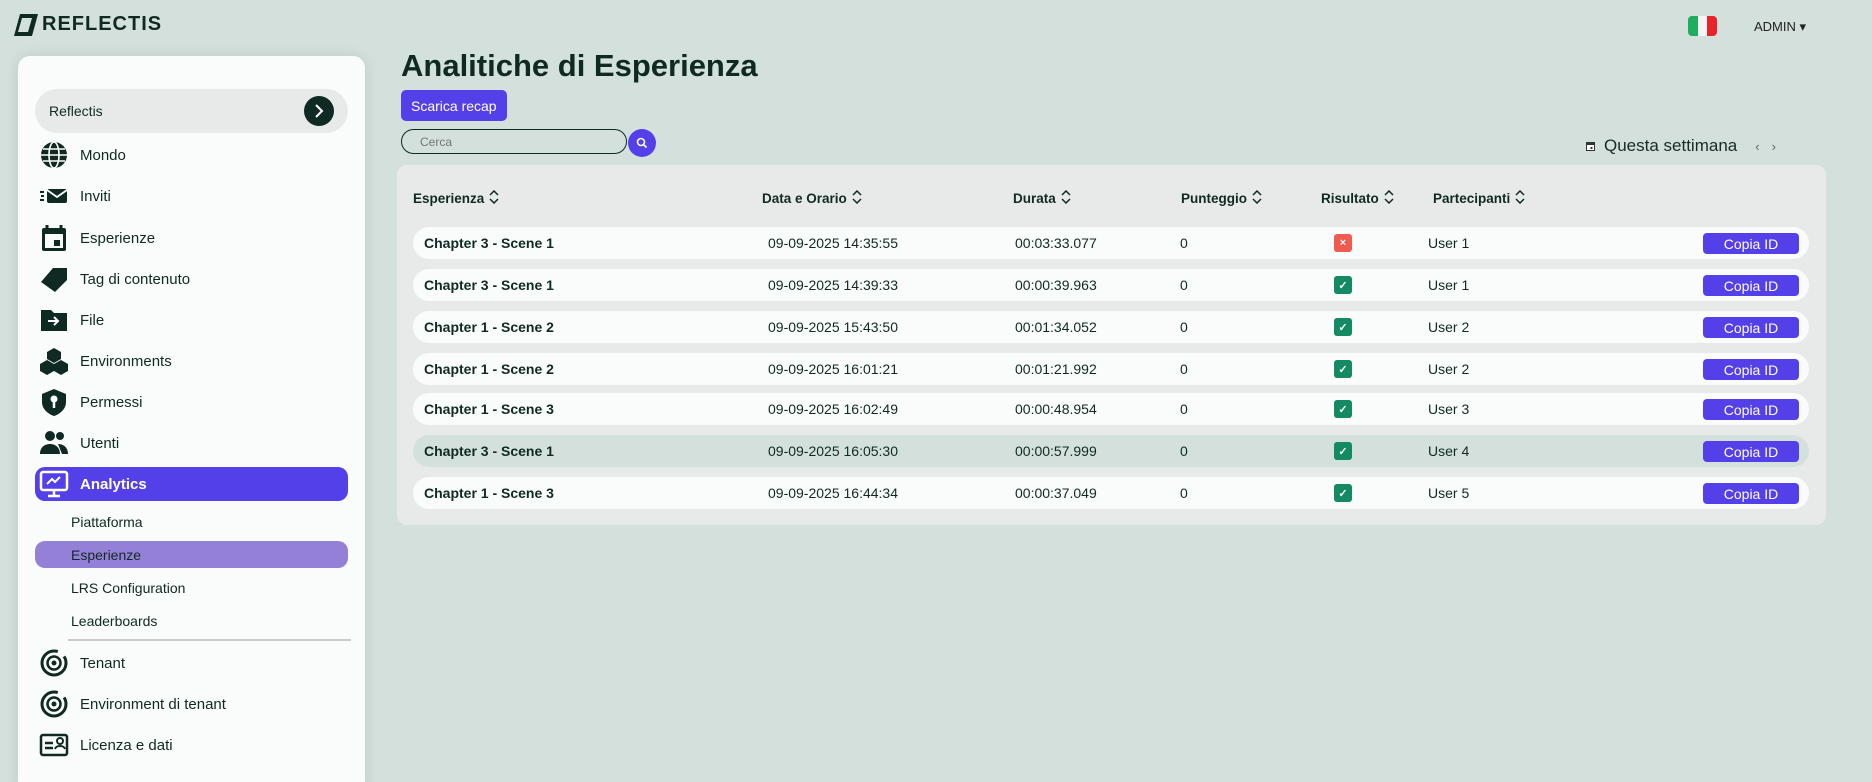 The width and height of the screenshot is (1872, 782). Describe the element at coordinates (1702, 26) in the screenshot. I see `language-flag-italy` at that location.